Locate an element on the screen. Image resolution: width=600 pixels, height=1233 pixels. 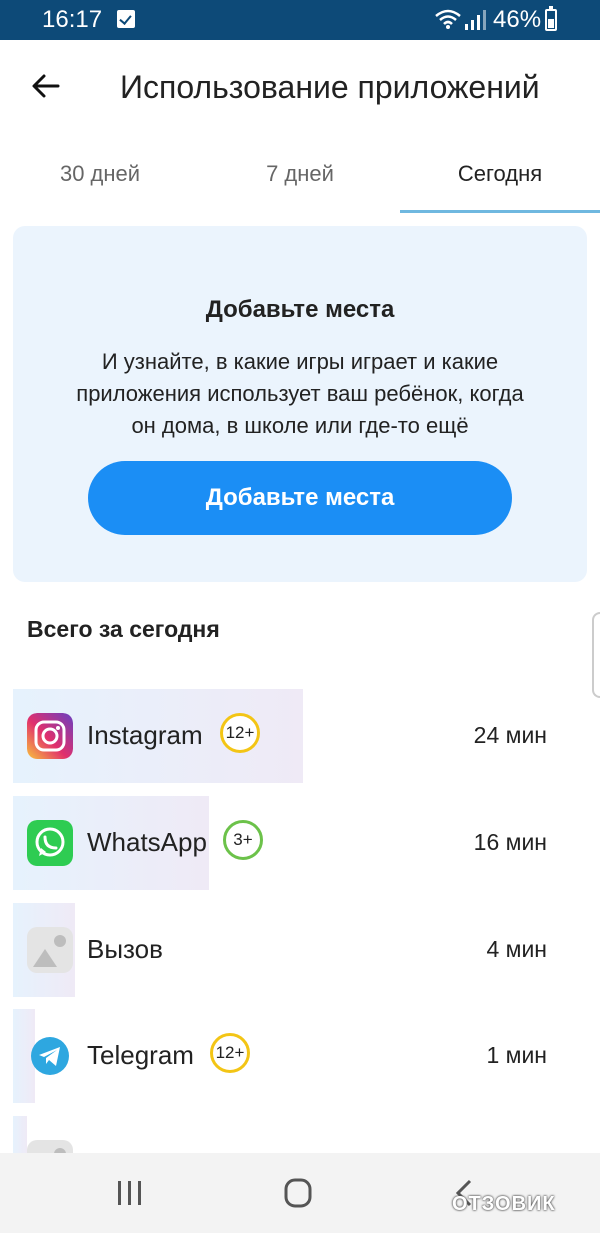
home-icon is located at coordinates (298, 1193).